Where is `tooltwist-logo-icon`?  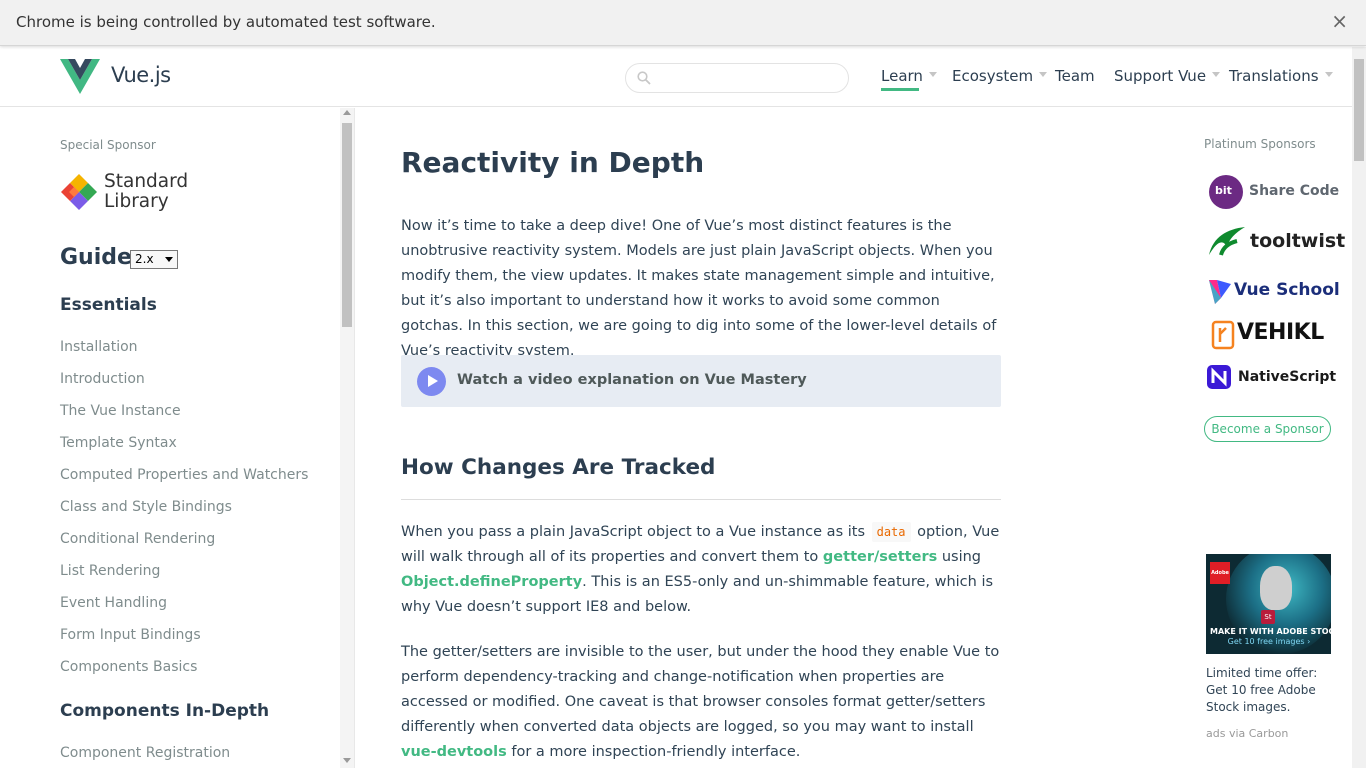 tooltwist-logo-icon is located at coordinates (1227, 241).